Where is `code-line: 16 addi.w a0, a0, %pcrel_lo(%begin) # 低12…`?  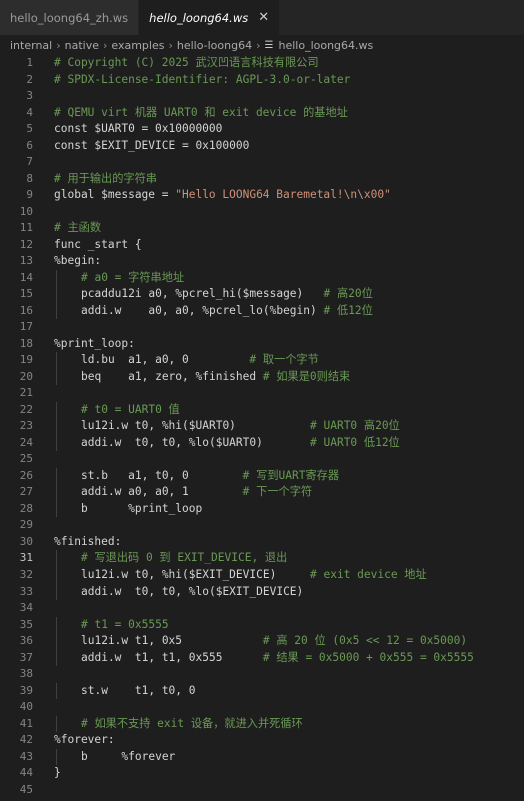 code-line: 16 addi.w a0, a0, %pcrel_lo(%begin) # 低12… is located at coordinates (262, 311).